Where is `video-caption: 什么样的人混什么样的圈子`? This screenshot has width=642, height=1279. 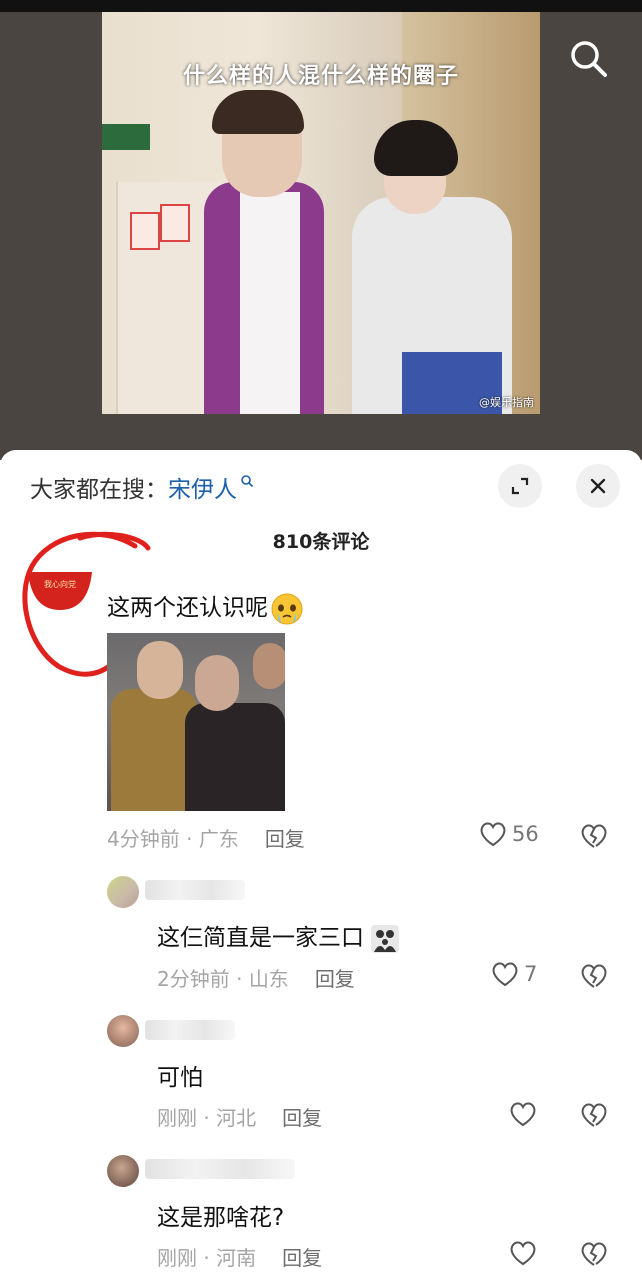
video-caption: 什么样的人混什么样的圈子 is located at coordinates (320, 76).